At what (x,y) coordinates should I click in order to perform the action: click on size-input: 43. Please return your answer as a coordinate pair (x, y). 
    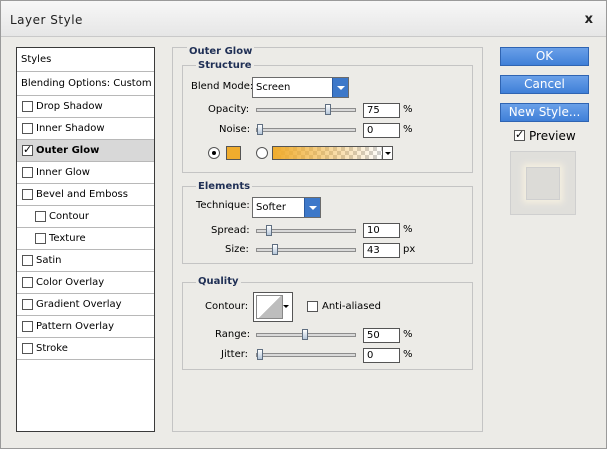
    Looking at the image, I should click on (381, 250).